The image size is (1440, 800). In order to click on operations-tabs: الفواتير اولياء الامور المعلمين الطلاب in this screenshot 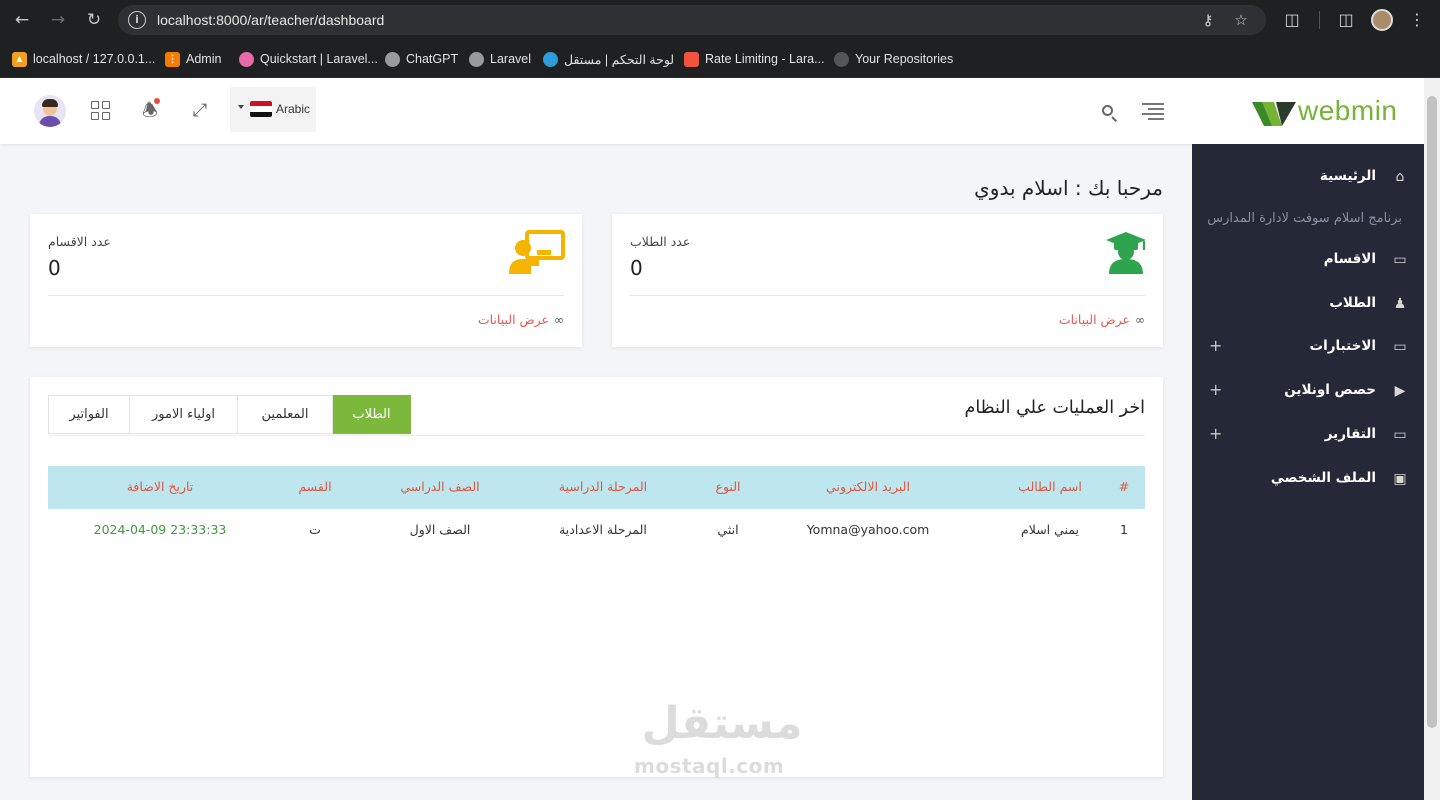, I will do `click(229, 414)`.